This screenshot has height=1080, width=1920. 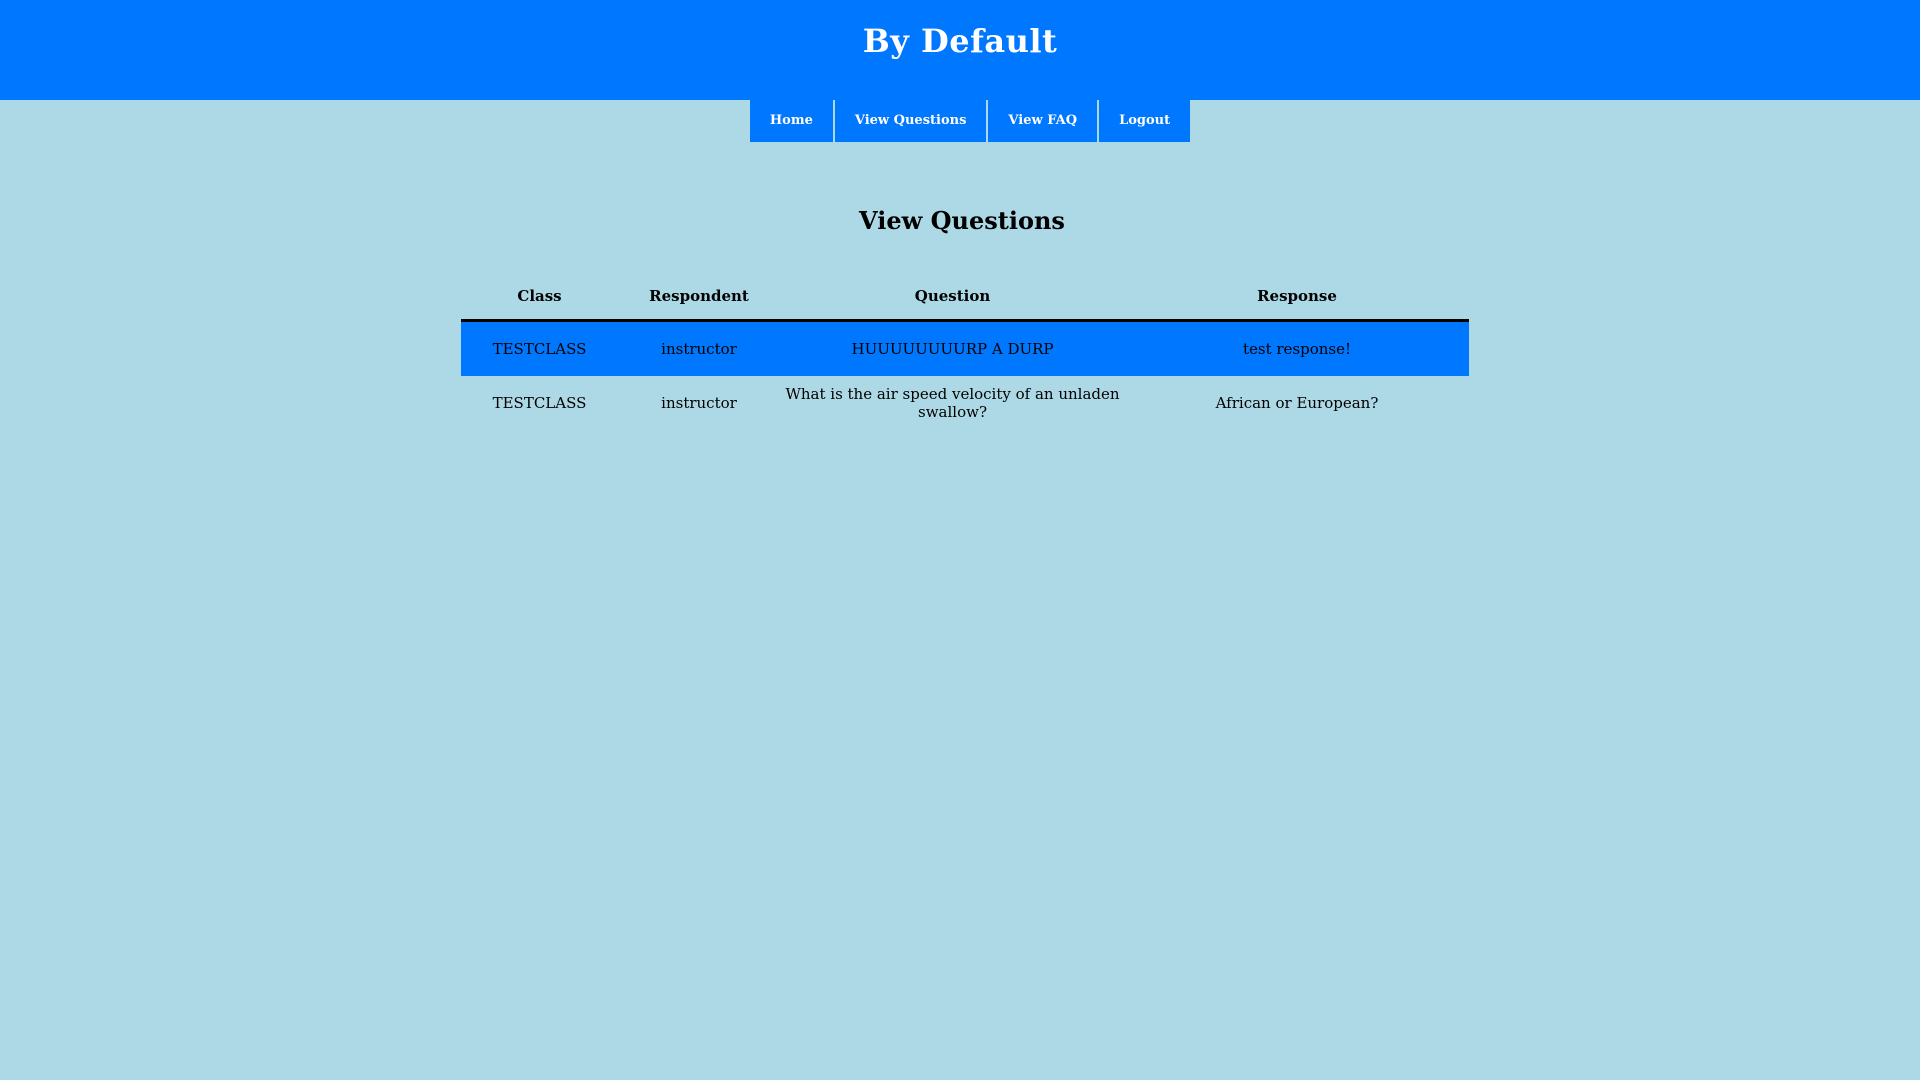 I want to click on table-header-row: Class Respondent Question Response, so click(x=965, y=297).